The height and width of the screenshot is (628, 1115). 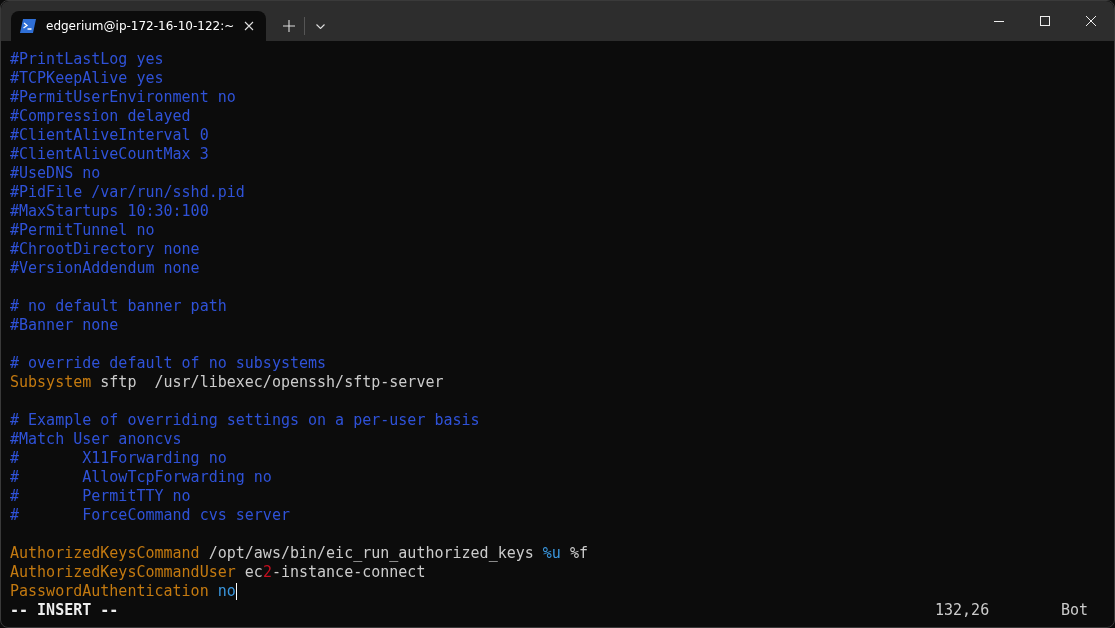 I want to click on tab-title: edgerium@ip-172-16-10-122:~, so click(x=140, y=26).